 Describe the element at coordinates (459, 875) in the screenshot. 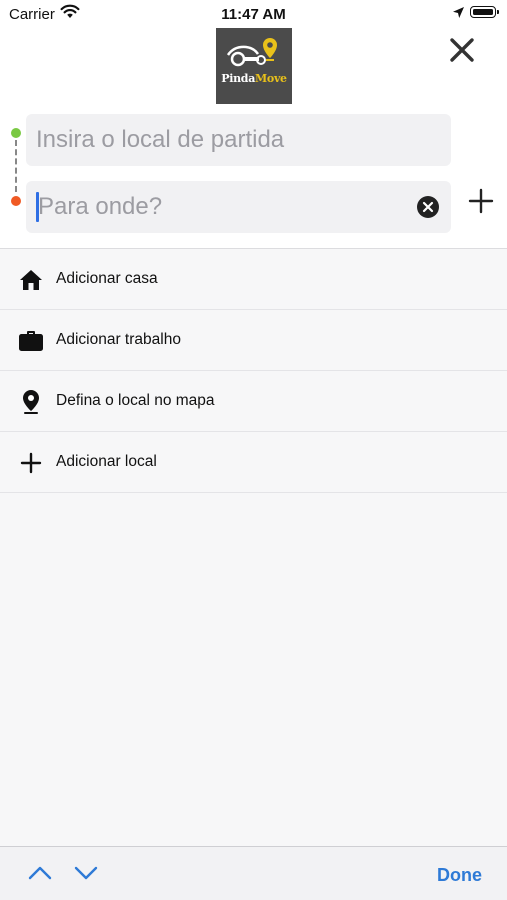

I see `done-button: Done` at that location.